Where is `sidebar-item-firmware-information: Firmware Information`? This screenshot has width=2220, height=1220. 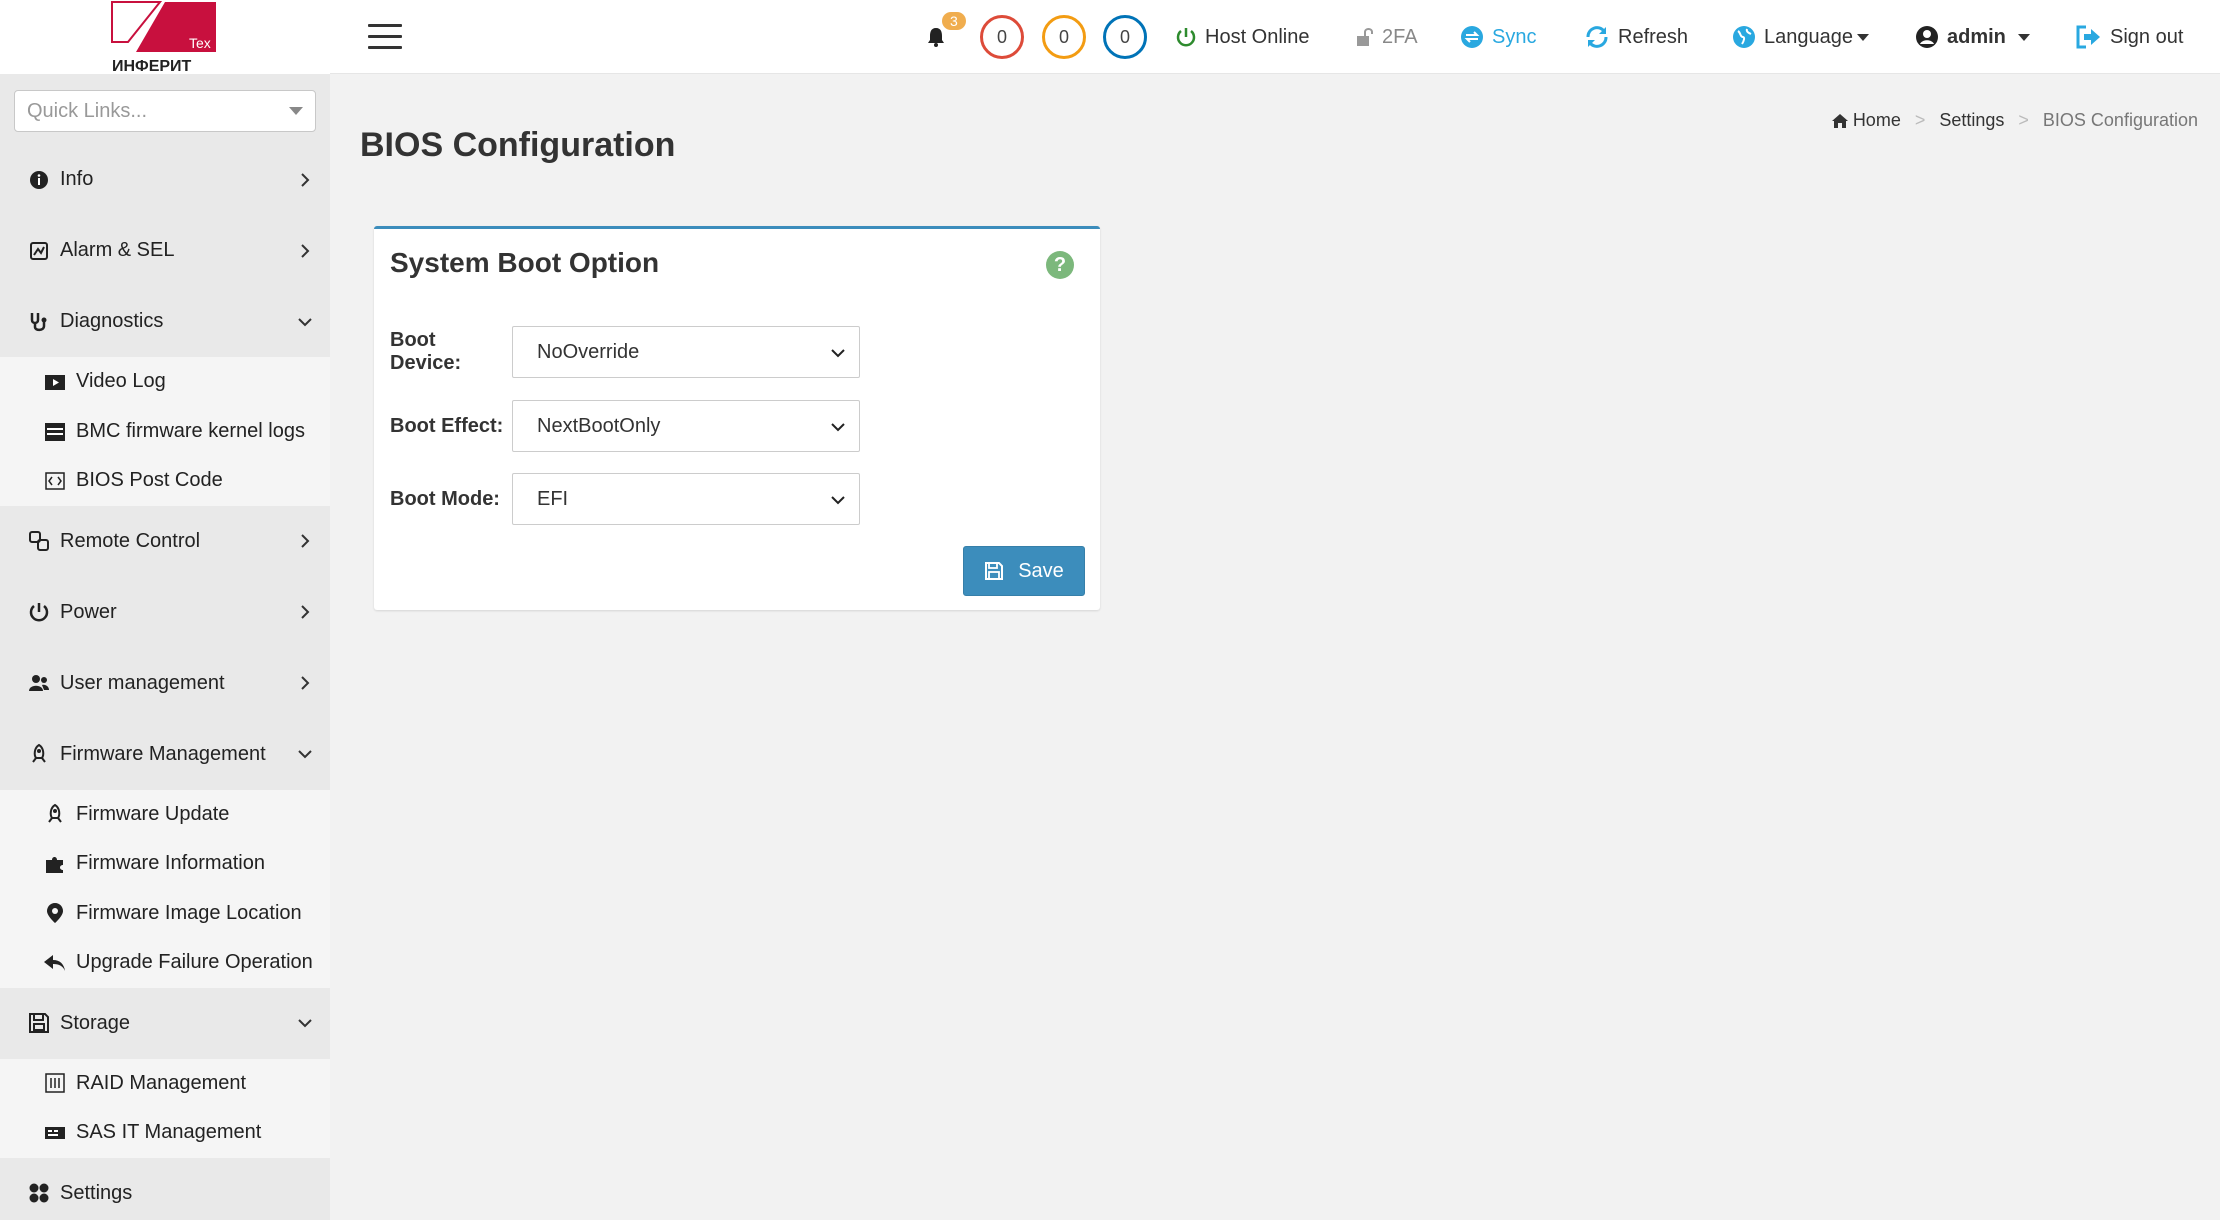 sidebar-item-firmware-information: Firmware Information is located at coordinates (165, 864).